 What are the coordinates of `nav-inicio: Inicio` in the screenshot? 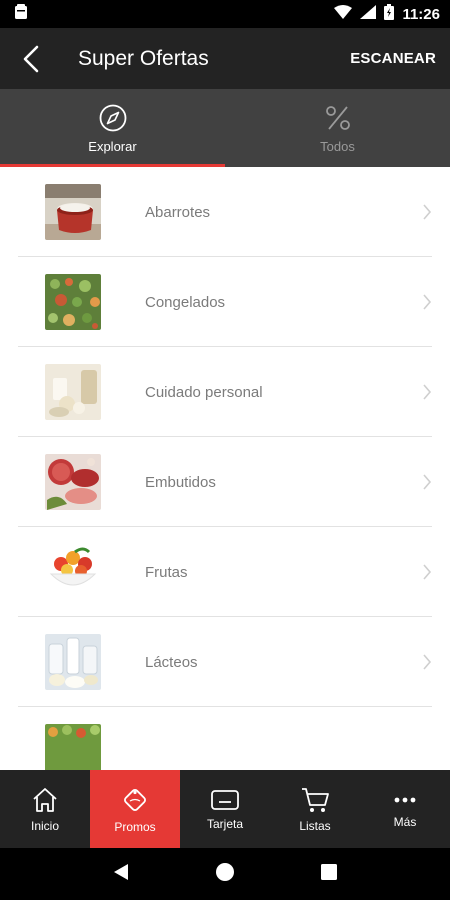 It's located at (45, 809).